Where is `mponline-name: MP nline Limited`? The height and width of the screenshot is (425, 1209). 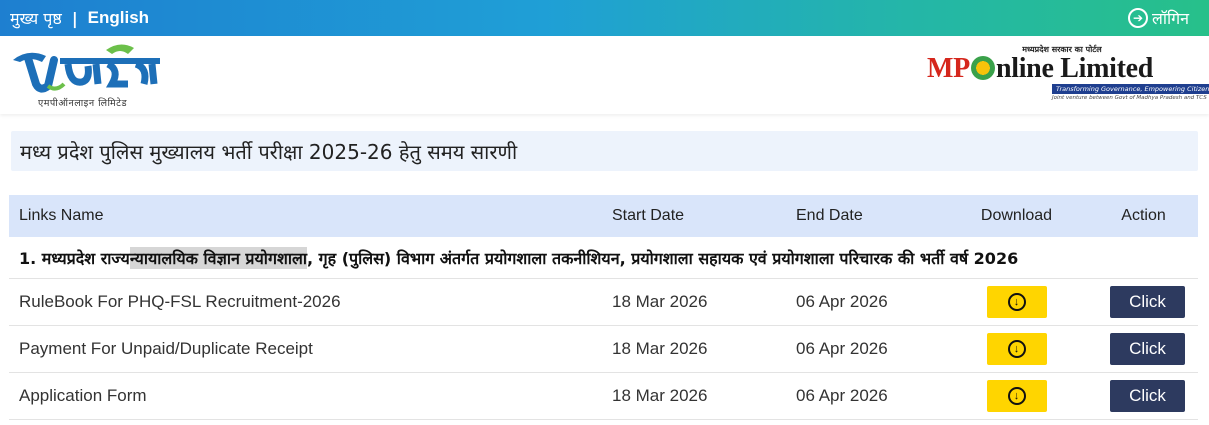 mponline-name: MP nline Limited is located at coordinates (1040, 69).